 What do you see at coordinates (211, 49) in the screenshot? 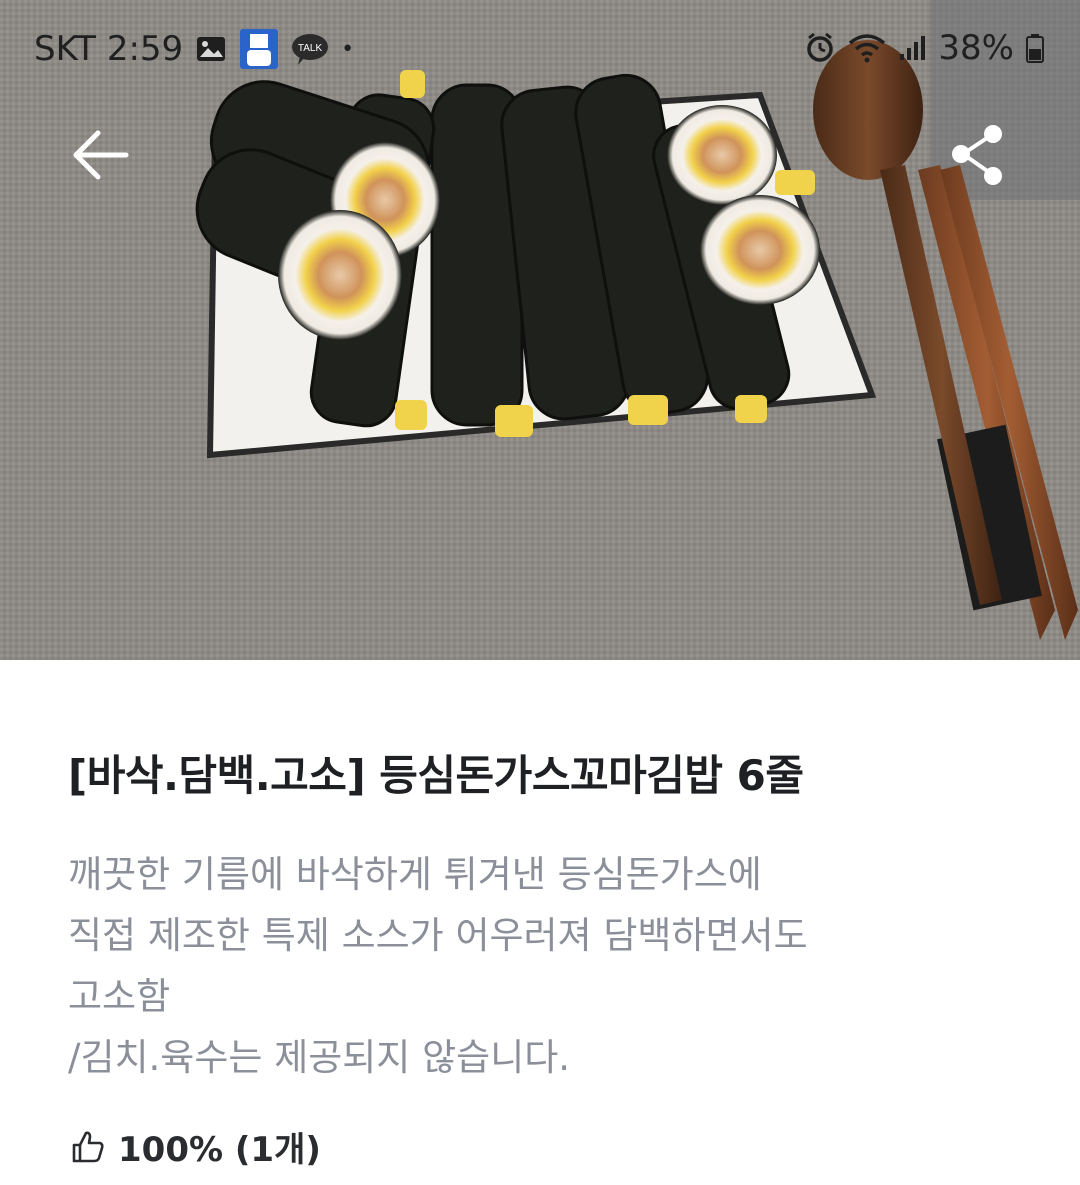
I see `gallery-icon` at bounding box center [211, 49].